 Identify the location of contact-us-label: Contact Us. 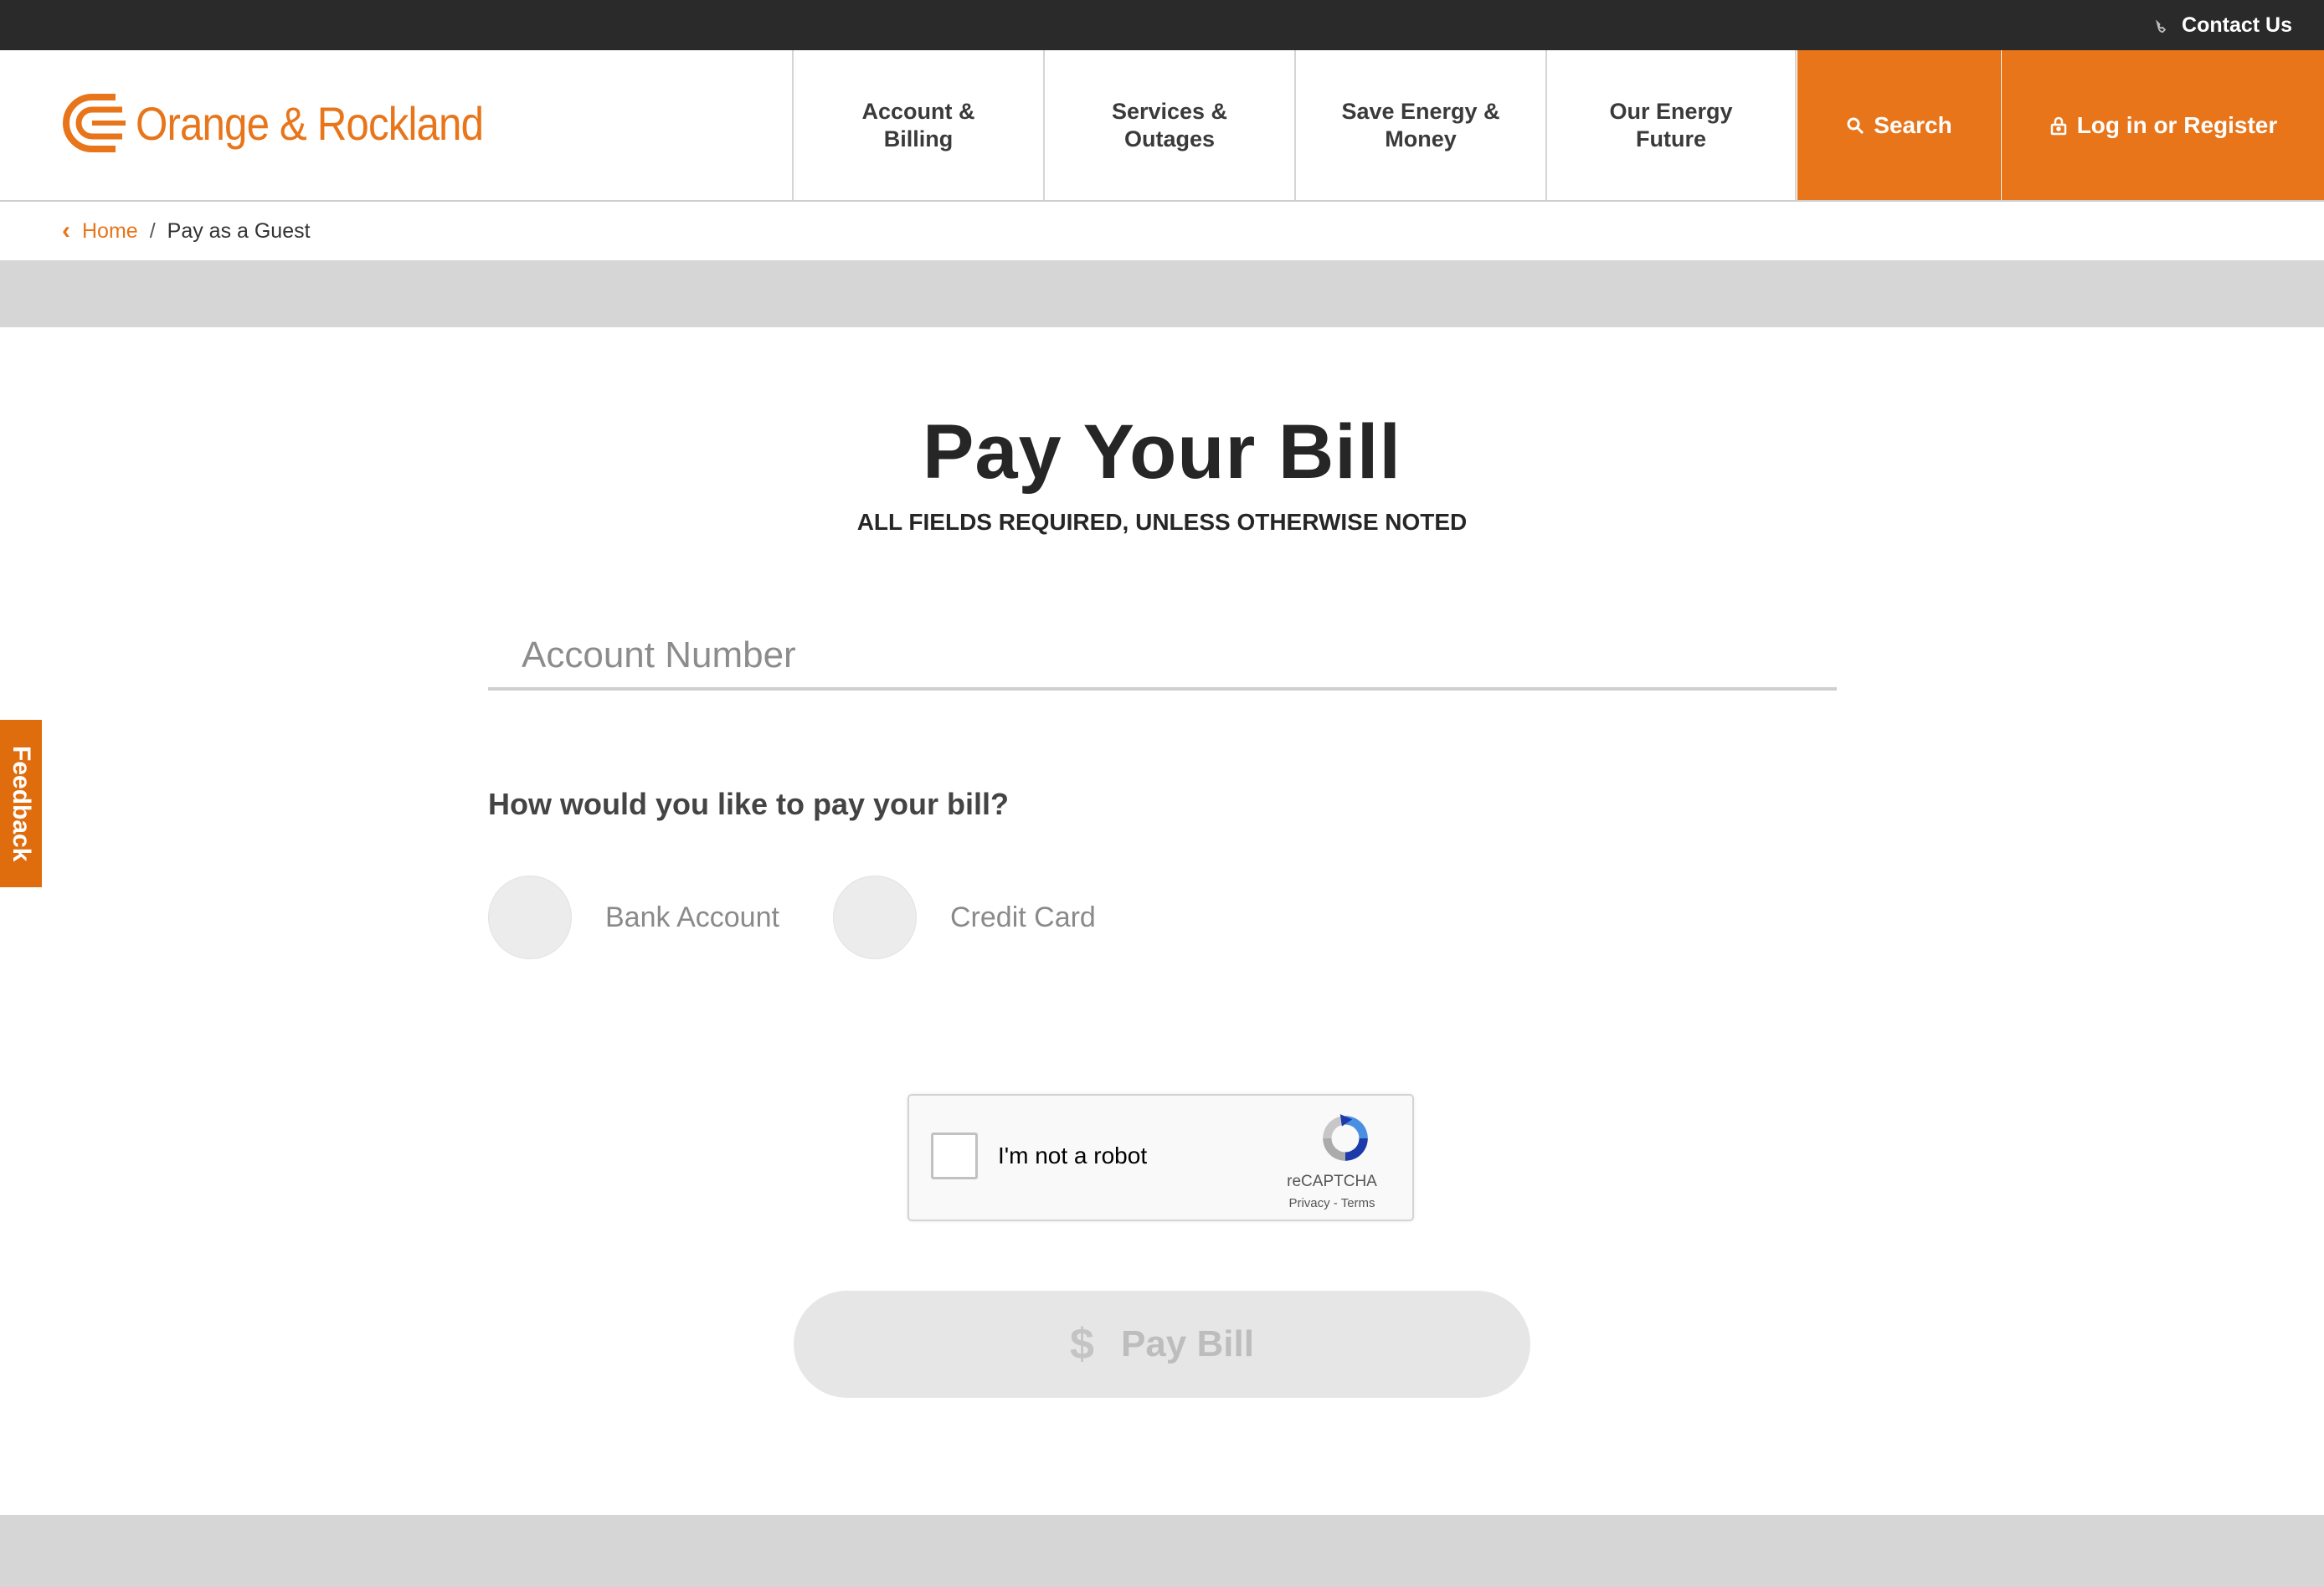
(2237, 25).